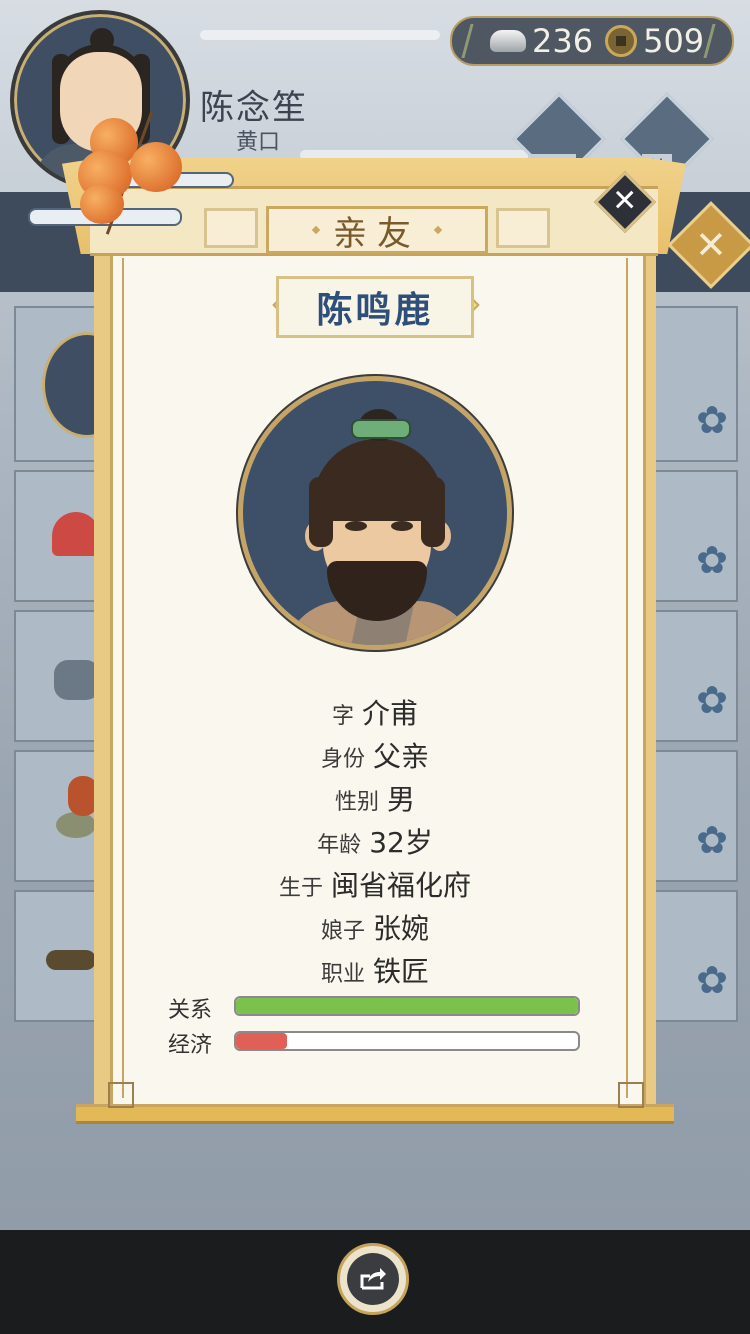 Image resolution: width=750 pixels, height=1334 pixels. I want to click on economy-bar-fill, so click(262, 1041).